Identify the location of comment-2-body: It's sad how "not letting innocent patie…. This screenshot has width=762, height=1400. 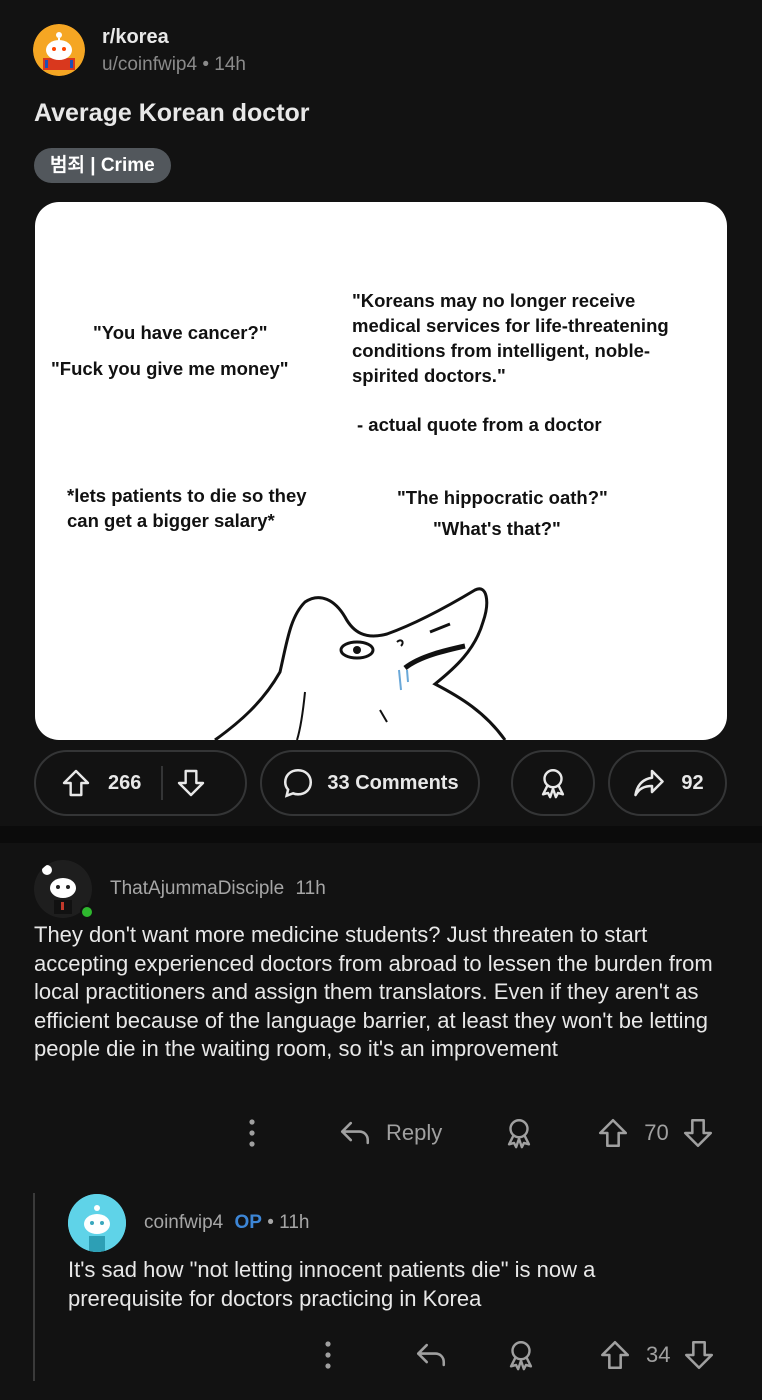
(332, 1284).